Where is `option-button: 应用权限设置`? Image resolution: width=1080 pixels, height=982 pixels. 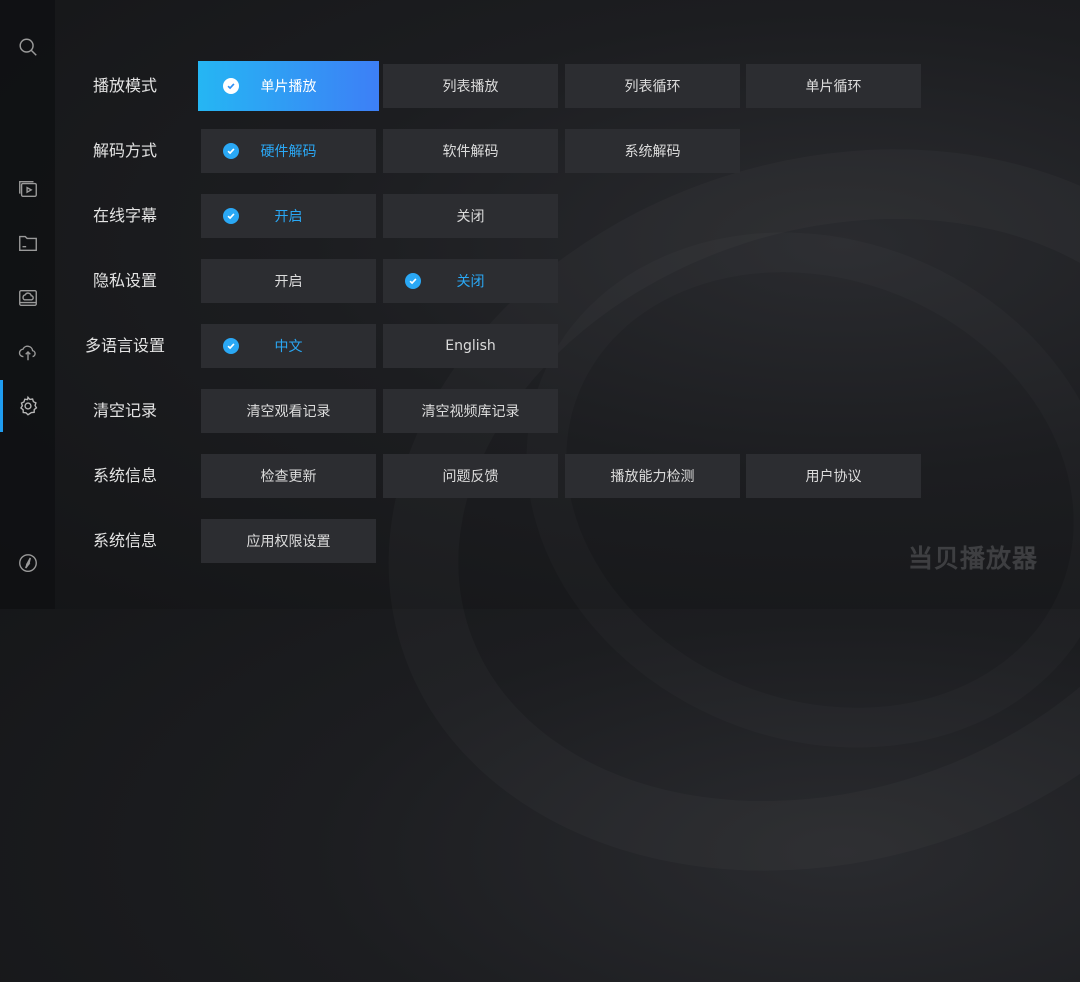
option-button: 应用权限设置 is located at coordinates (288, 541).